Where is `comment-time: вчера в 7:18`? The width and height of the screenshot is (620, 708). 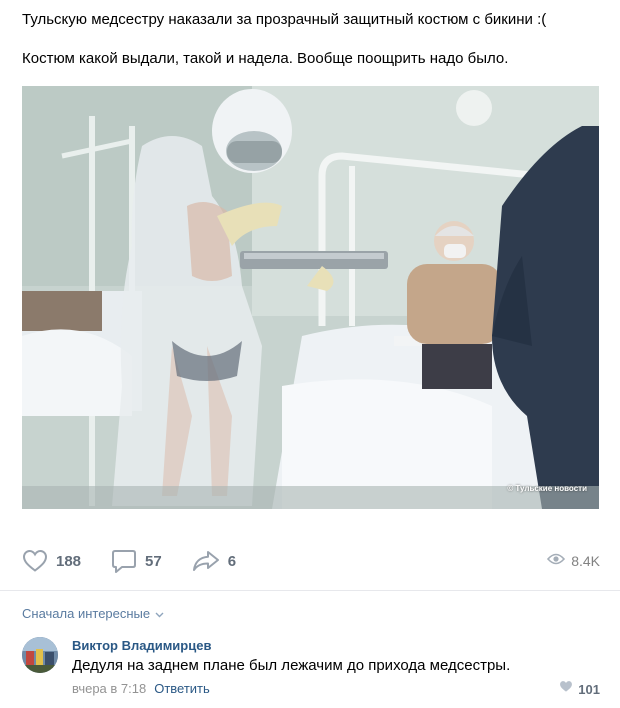
comment-time: вчера в 7:18 is located at coordinates (109, 688).